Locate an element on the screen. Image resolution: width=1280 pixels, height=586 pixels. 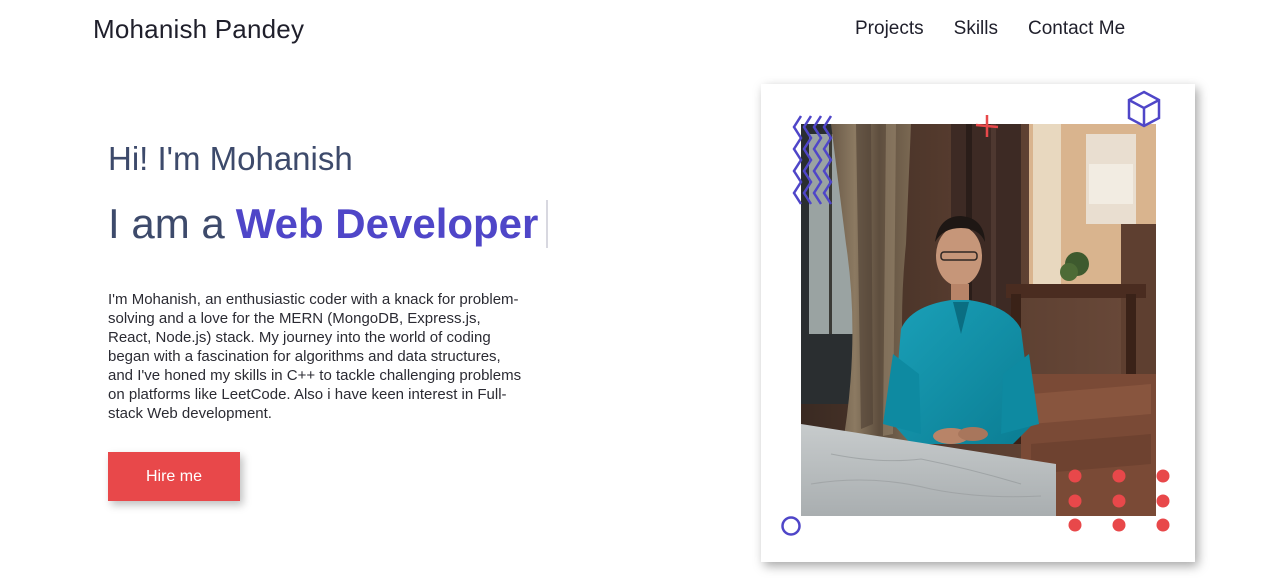
zigzag-decoration-icon is located at coordinates (812, 160).